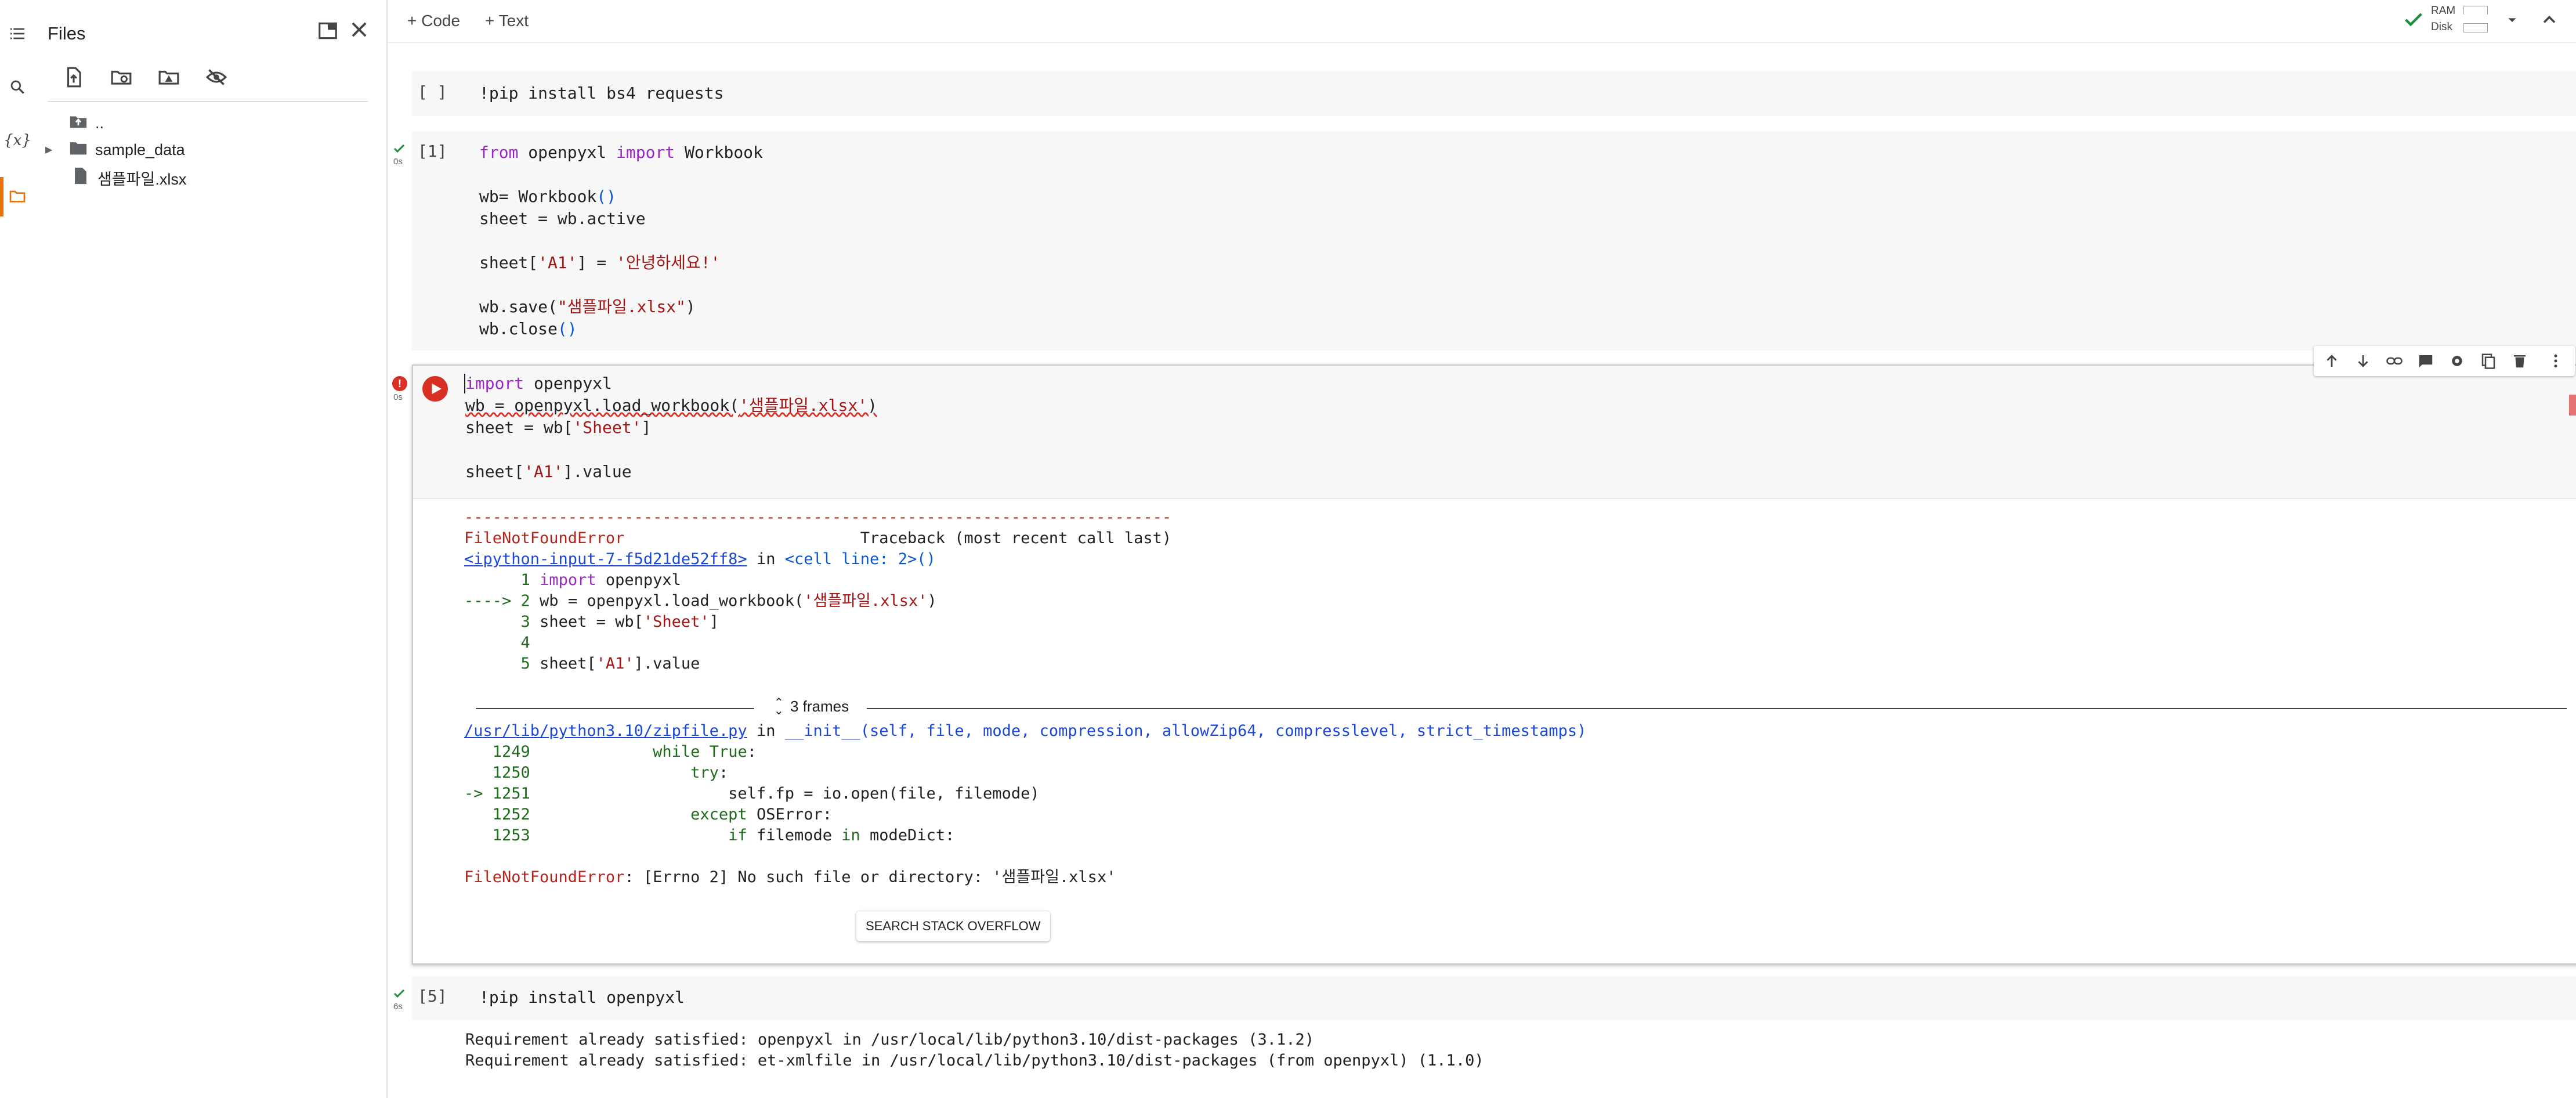 The image size is (2576, 1098). I want to click on refresh-folder-icon, so click(121, 78).